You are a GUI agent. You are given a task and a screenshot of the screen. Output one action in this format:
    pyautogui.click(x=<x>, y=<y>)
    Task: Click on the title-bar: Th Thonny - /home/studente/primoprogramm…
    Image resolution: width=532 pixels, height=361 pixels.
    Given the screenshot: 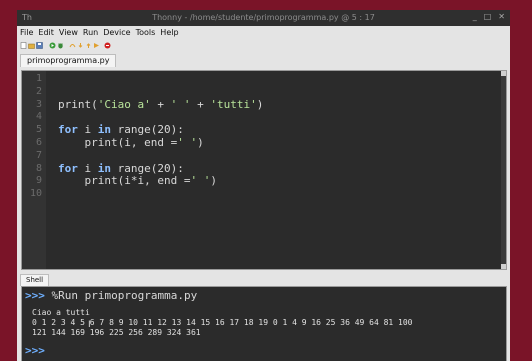 What is the action you would take?
    pyautogui.click(x=263, y=18)
    